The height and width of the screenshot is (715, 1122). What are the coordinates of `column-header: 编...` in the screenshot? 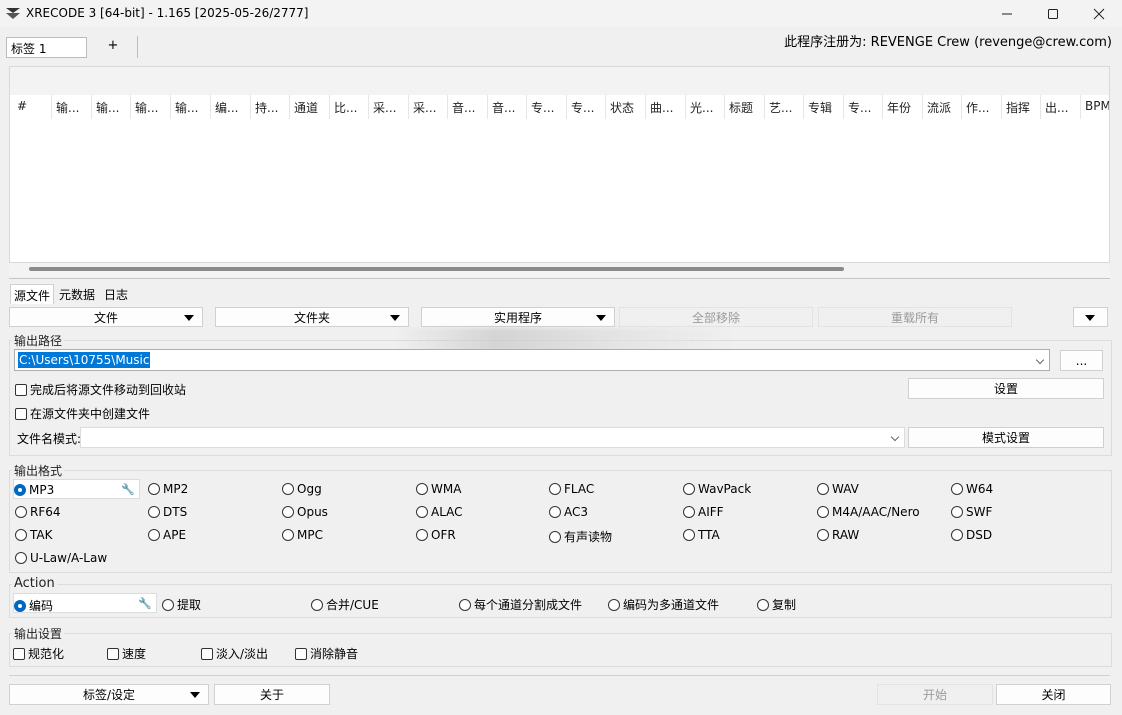 It's located at (231, 107).